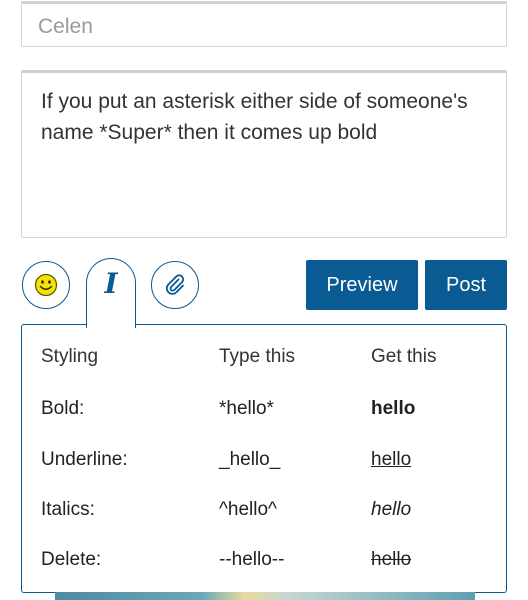 This screenshot has height=600, width=528. I want to click on header-type-this: Type this, so click(257, 356).